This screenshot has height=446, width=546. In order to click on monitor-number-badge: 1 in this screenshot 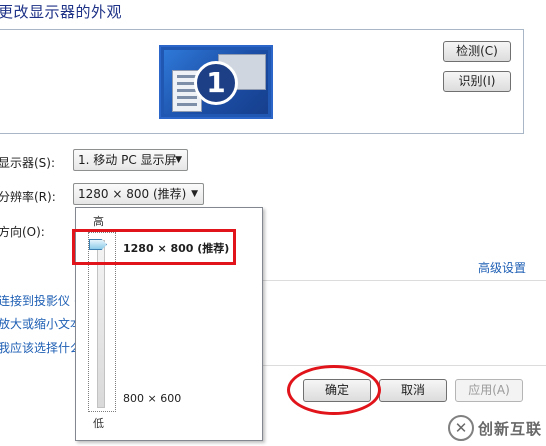, I will do `click(216, 83)`.